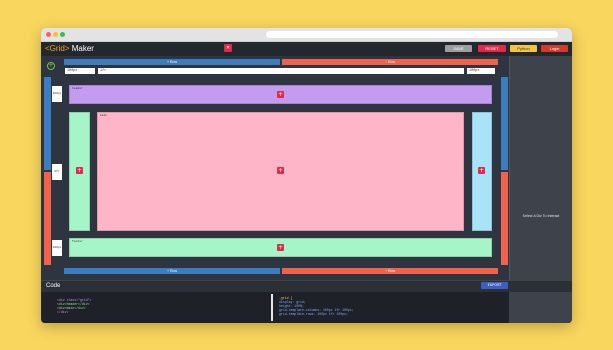 The image size is (613, 350). I want to click on close-dot, so click(48, 34).